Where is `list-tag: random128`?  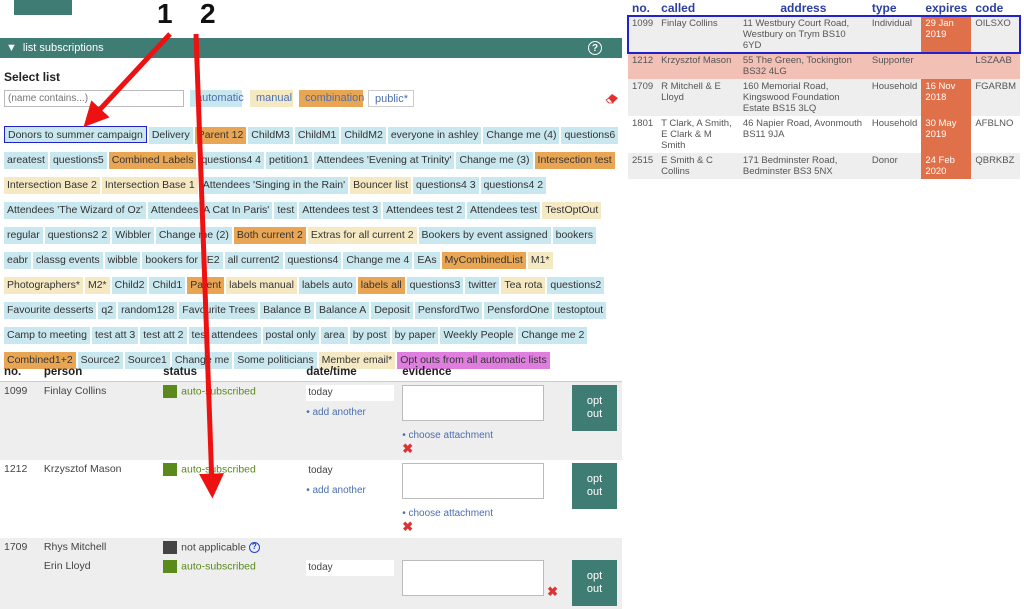
list-tag: random128 is located at coordinates (148, 310).